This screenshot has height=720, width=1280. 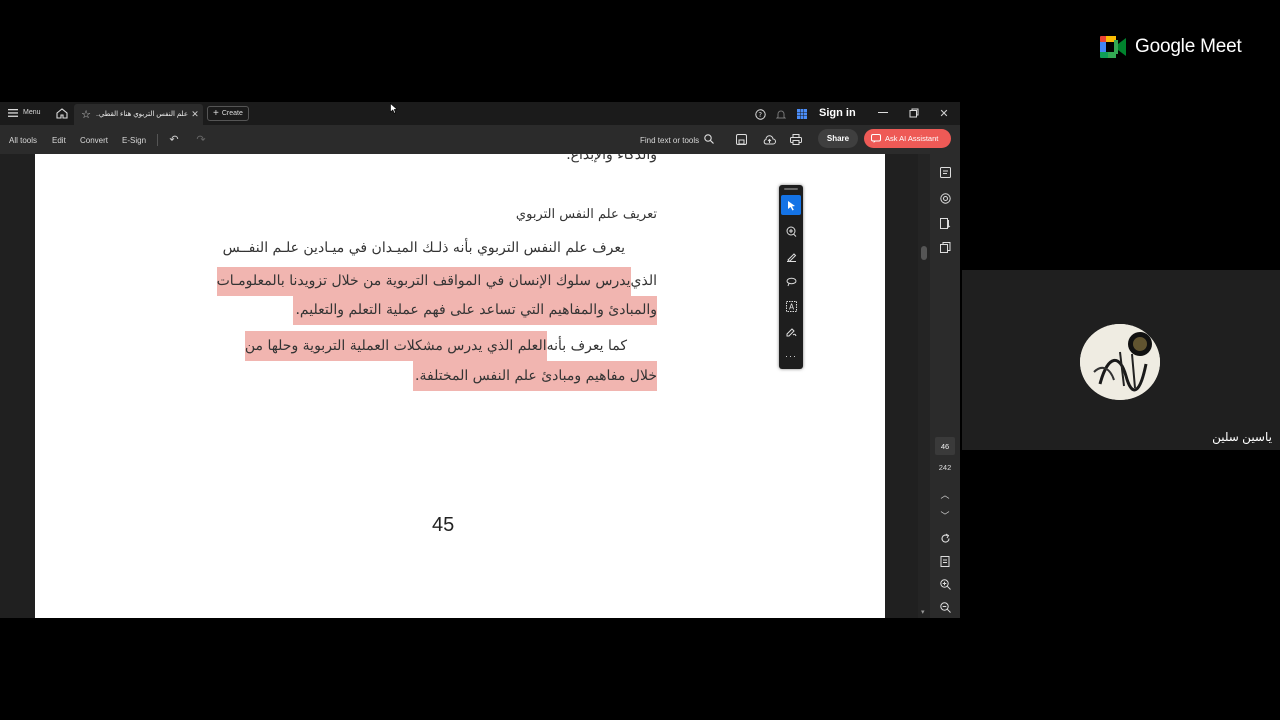 I want to click on share-label: Share, so click(x=838, y=138).